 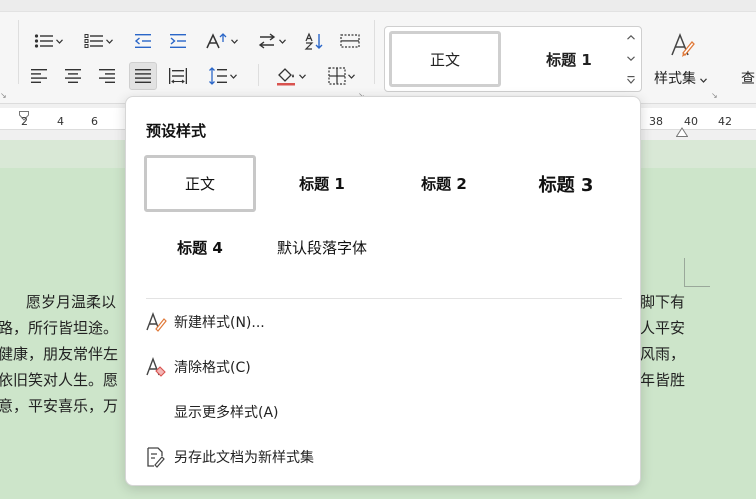 What do you see at coordinates (663, 328) in the screenshot?
I see `document-text-line: 人平安` at bounding box center [663, 328].